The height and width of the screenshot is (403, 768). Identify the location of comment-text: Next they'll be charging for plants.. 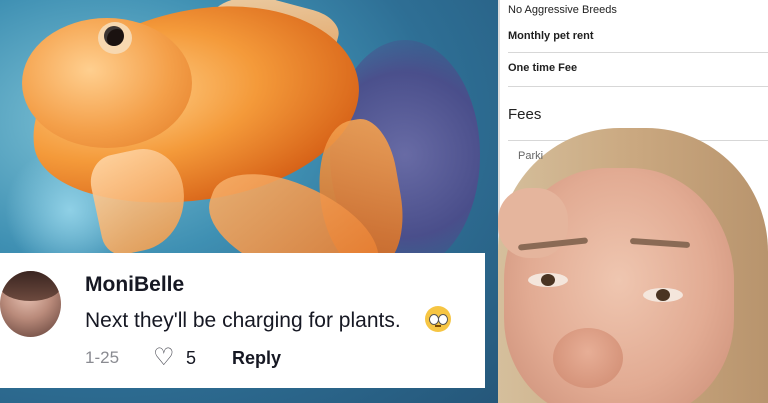
(243, 320).